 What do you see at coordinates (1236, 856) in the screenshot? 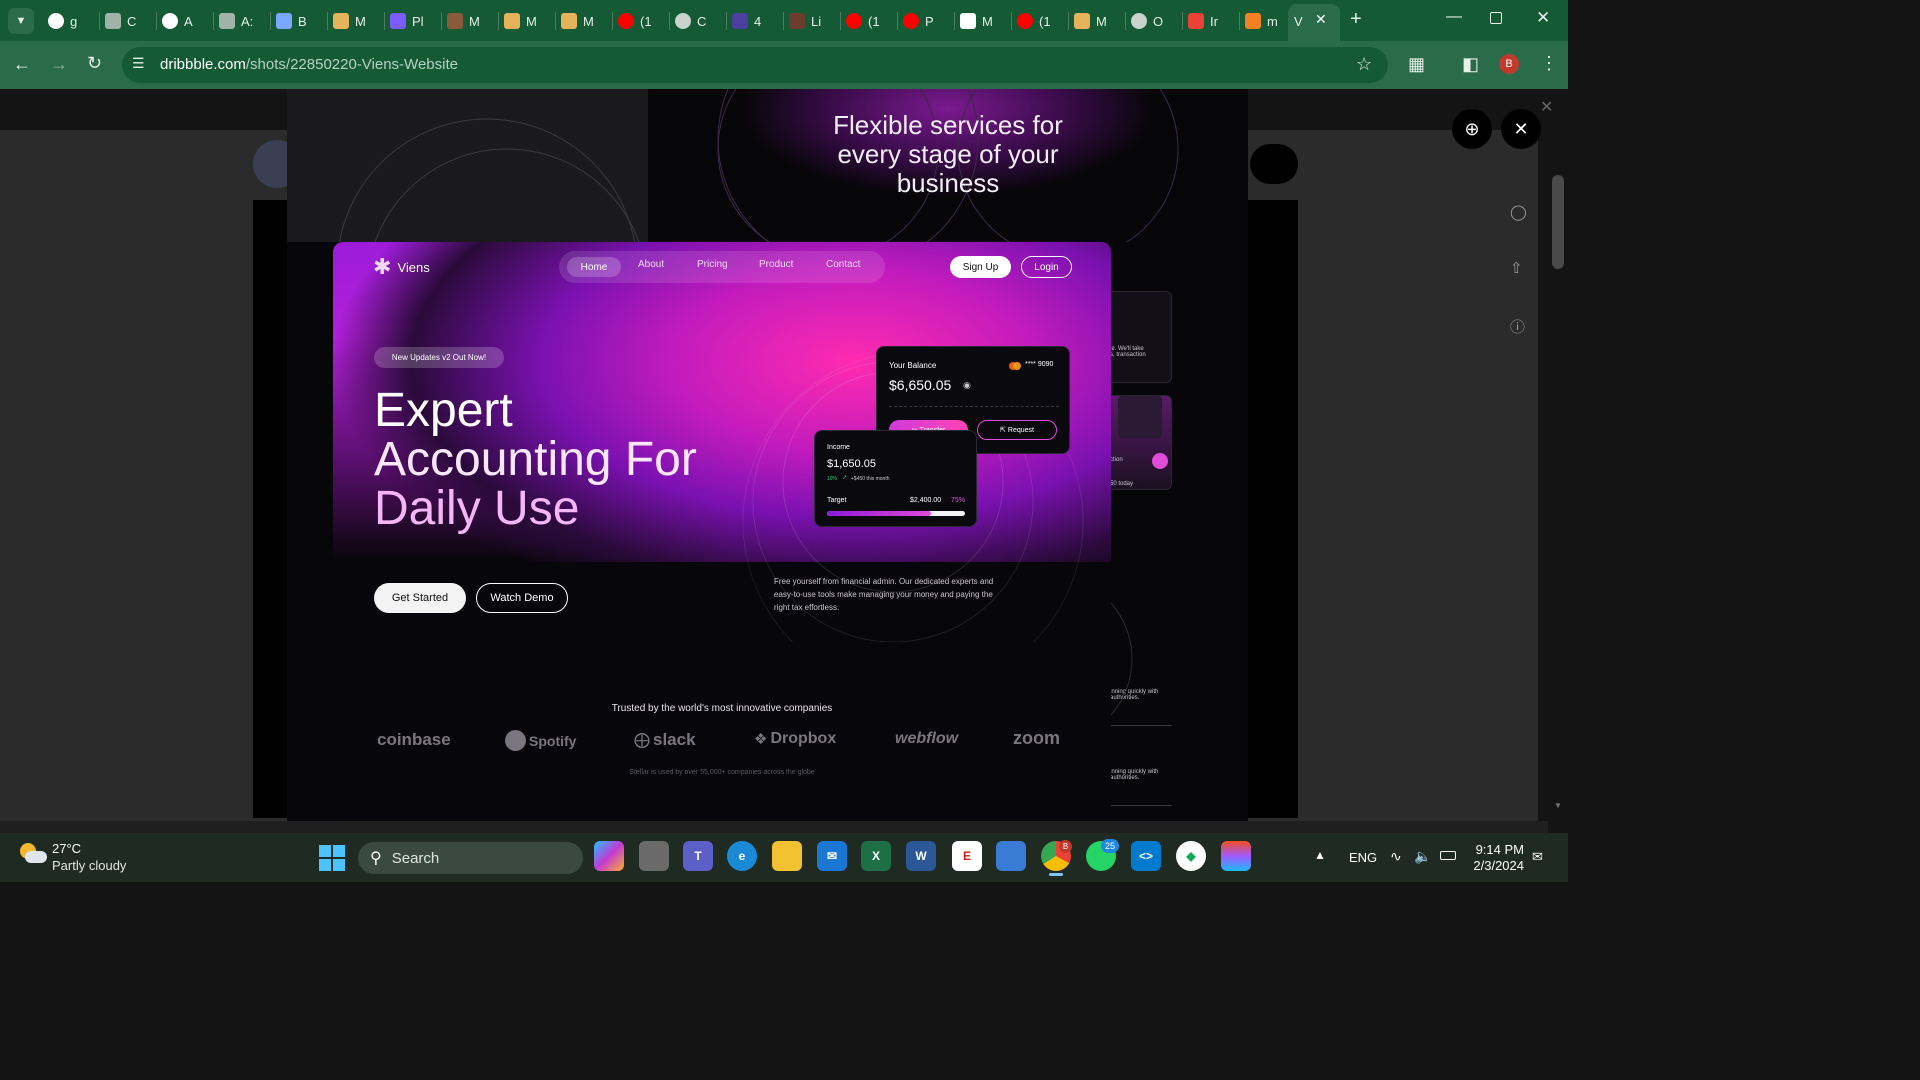
I see `figma-app` at bounding box center [1236, 856].